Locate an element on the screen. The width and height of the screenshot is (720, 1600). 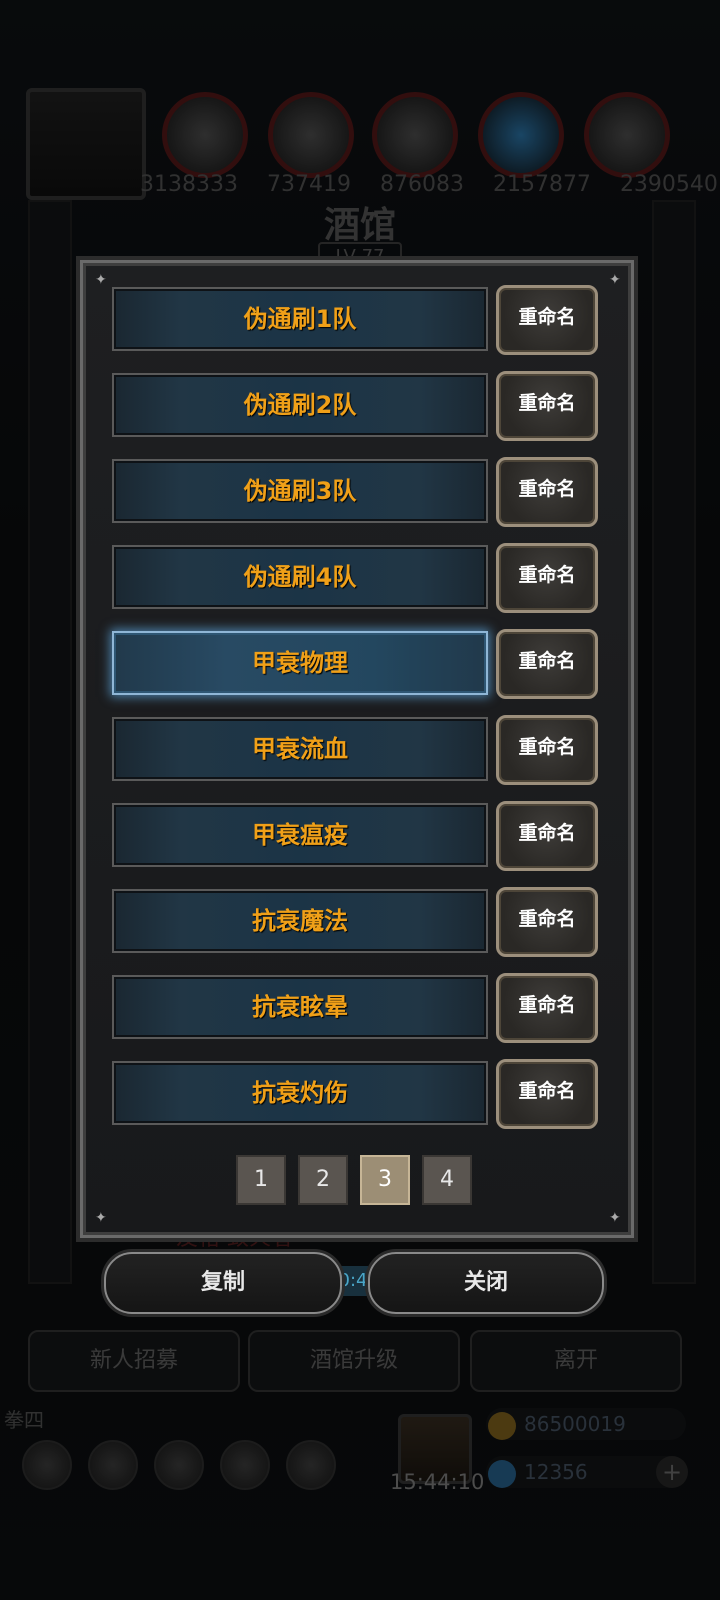
page-button-1: 1 is located at coordinates (261, 1180).